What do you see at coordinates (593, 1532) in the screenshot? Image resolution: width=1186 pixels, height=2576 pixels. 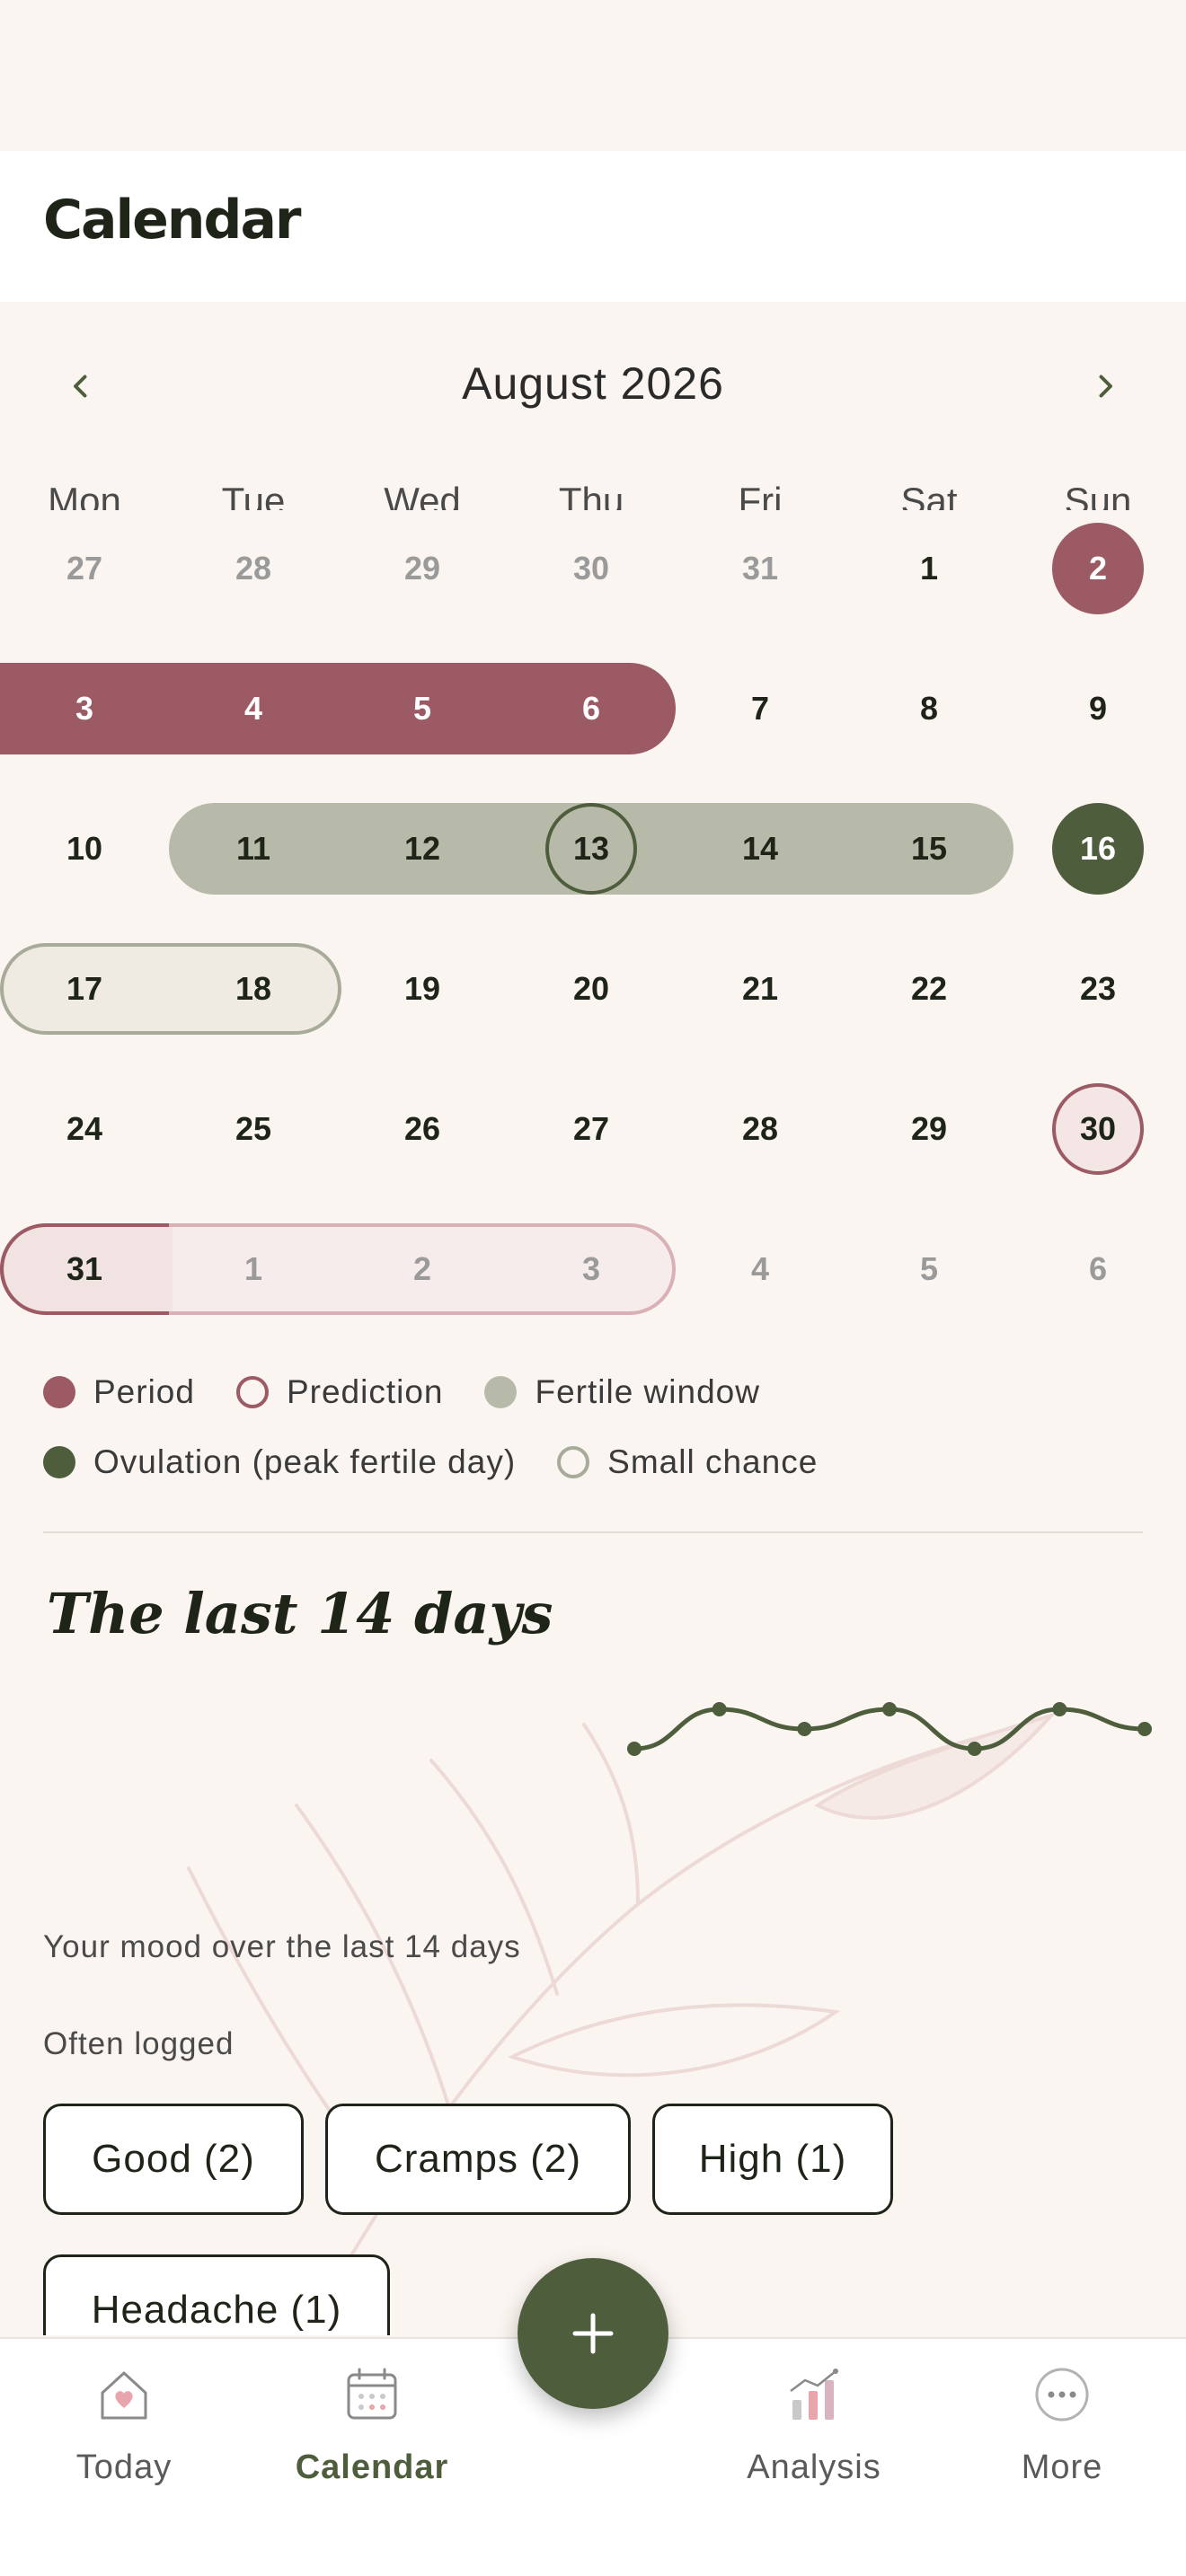 I see `section-divider` at bounding box center [593, 1532].